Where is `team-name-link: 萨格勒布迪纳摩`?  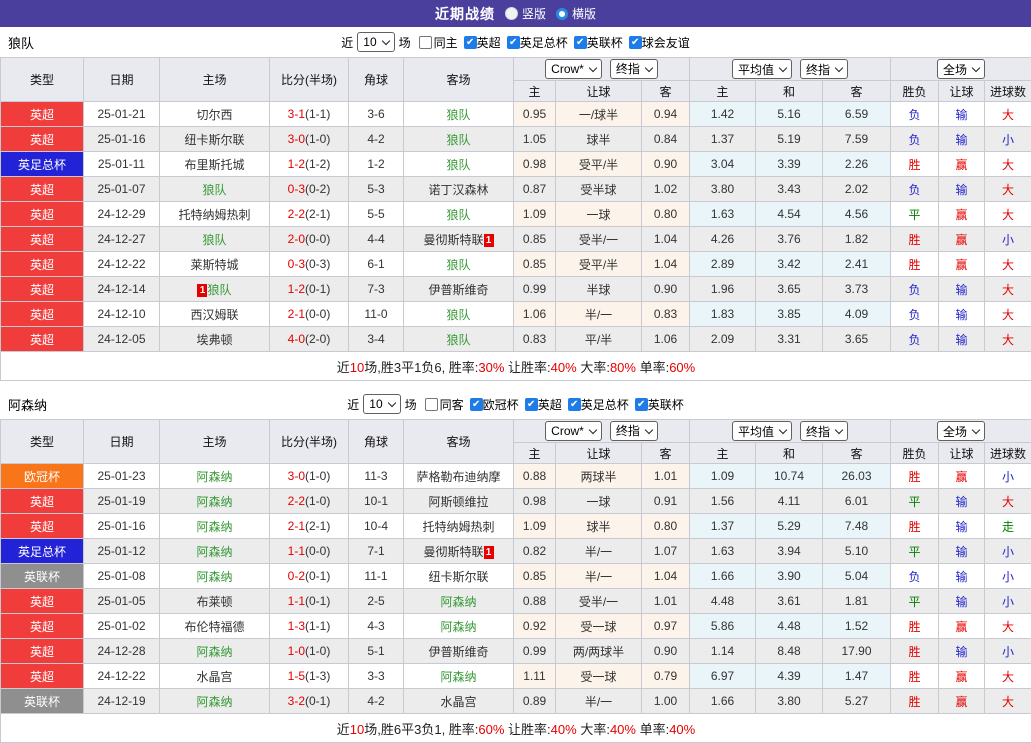
team-name-link: 萨格勒布迪纳摩 is located at coordinates (458, 477).